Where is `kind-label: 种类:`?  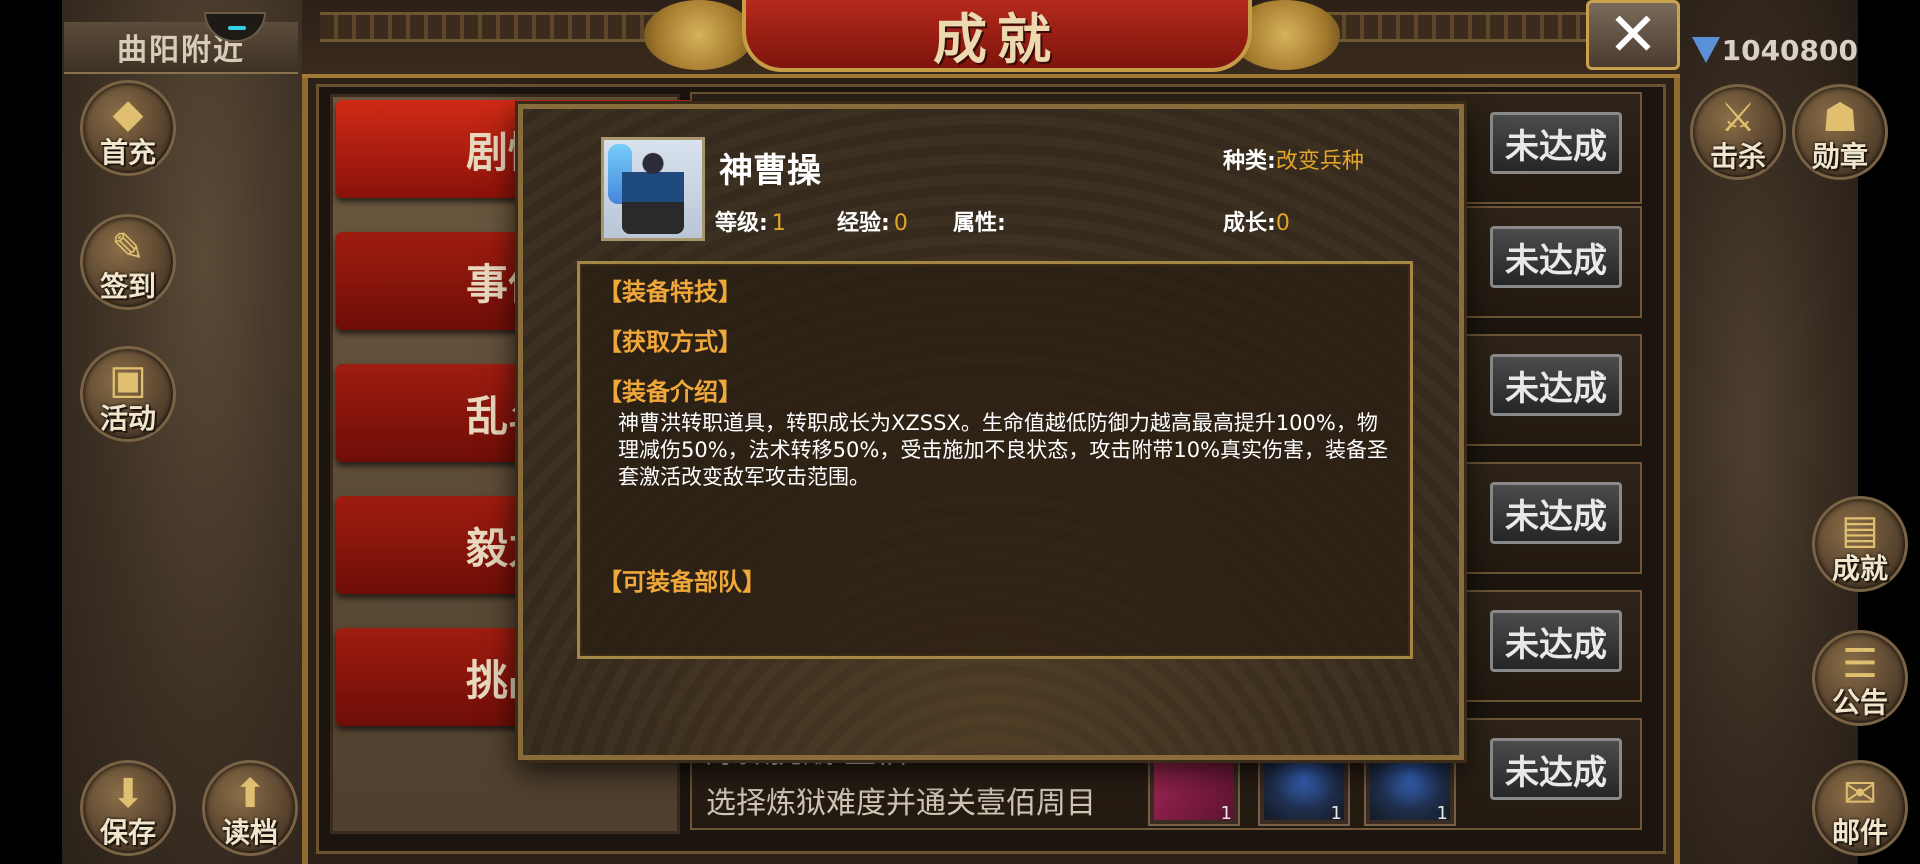
kind-label: 种类: is located at coordinates (1249, 161).